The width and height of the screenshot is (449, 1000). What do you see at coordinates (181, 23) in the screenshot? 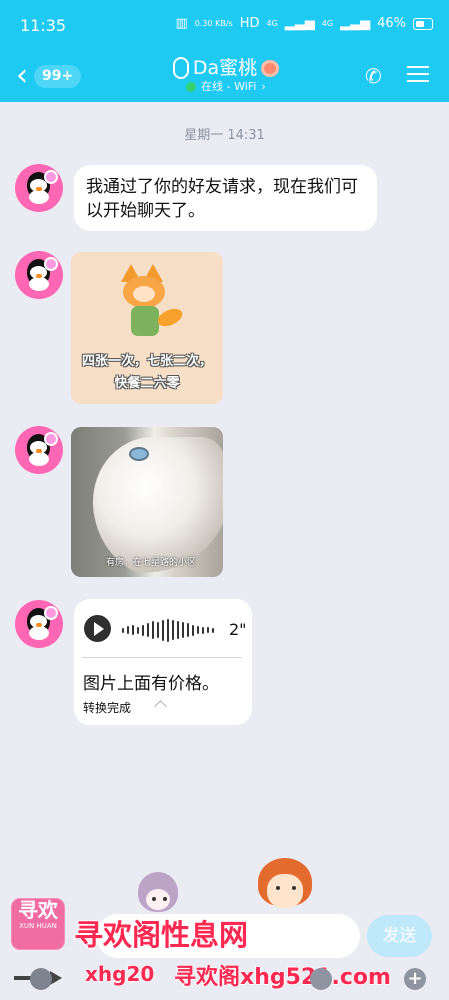
I see `vibrate-icon: ▥` at bounding box center [181, 23].